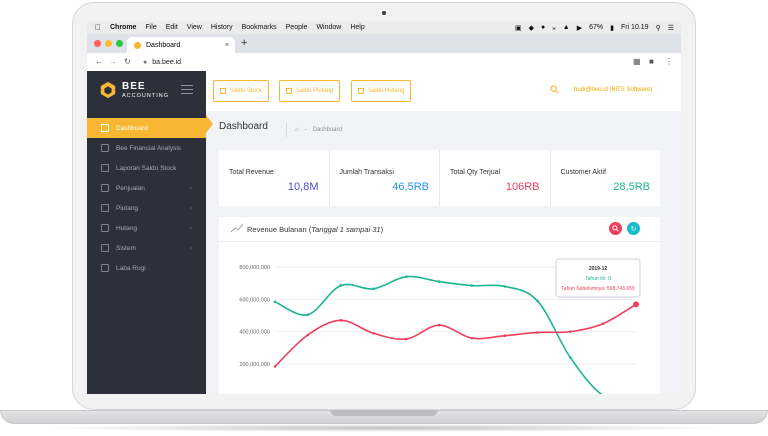  Describe the element at coordinates (386, 91) in the screenshot. I see `button-label: Saldo Hutang` at that location.